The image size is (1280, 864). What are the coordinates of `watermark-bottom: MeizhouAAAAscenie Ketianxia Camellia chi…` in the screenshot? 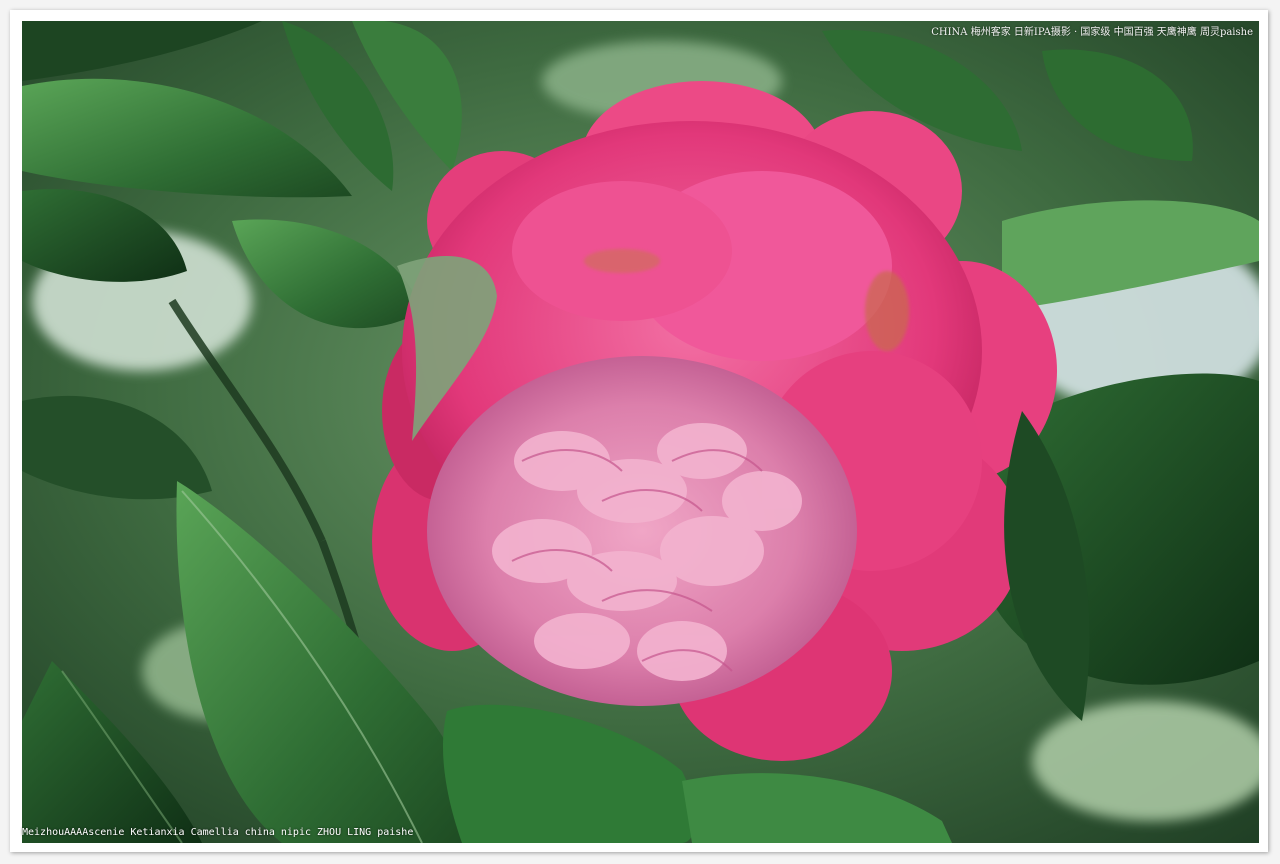 It's located at (218, 832).